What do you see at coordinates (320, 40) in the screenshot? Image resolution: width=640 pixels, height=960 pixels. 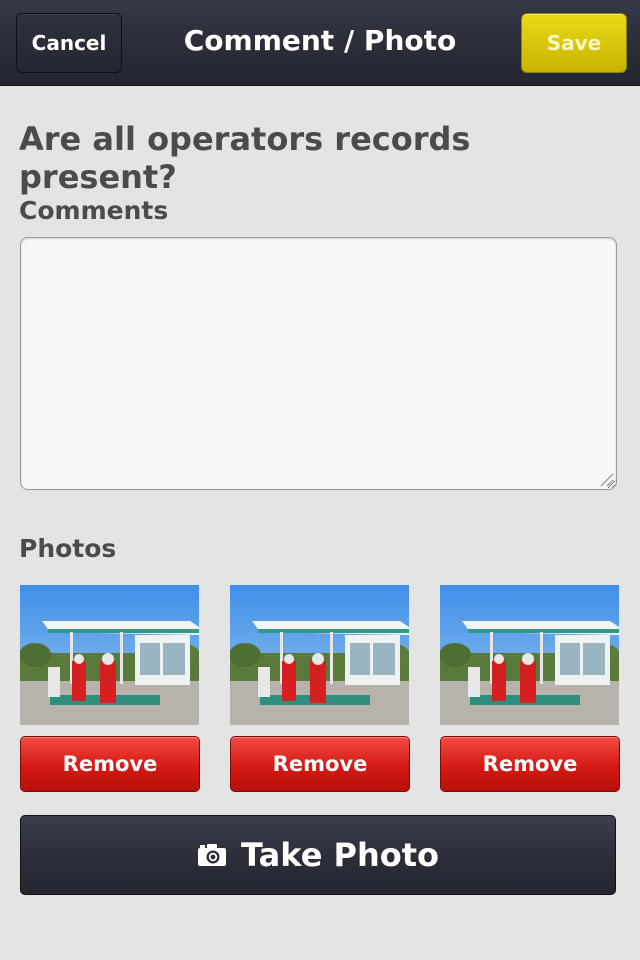 I see `page-title: Comment / Photo` at bounding box center [320, 40].